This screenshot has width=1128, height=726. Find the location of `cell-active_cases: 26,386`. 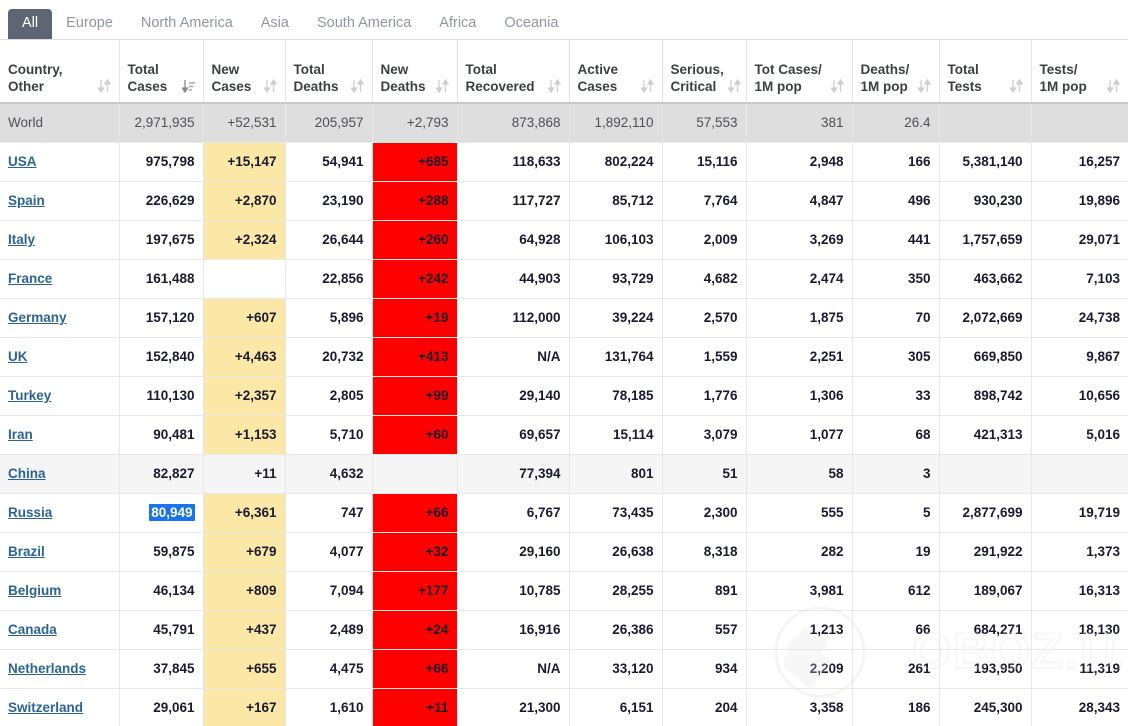

cell-active_cases: 26,386 is located at coordinates (615, 630).